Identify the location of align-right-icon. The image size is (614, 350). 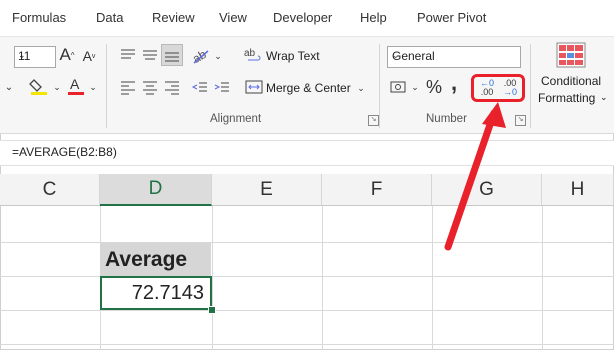
(172, 87).